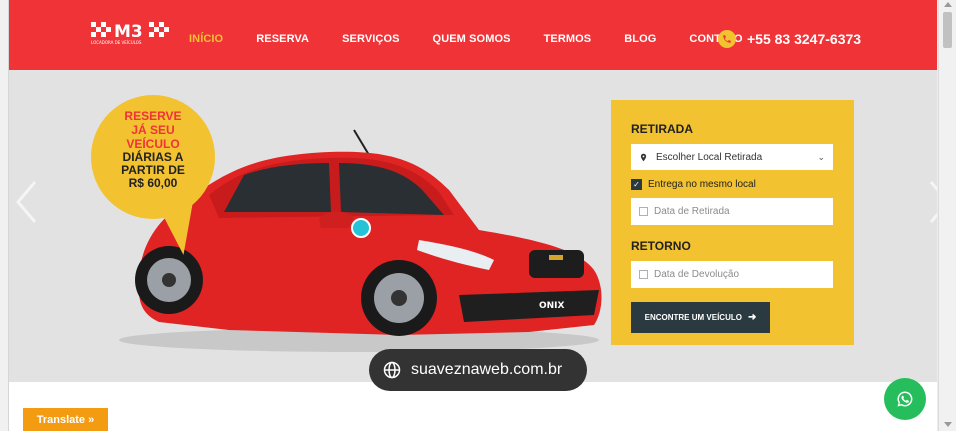 The image size is (956, 431). I want to click on window-left-border, so click(4, 215).